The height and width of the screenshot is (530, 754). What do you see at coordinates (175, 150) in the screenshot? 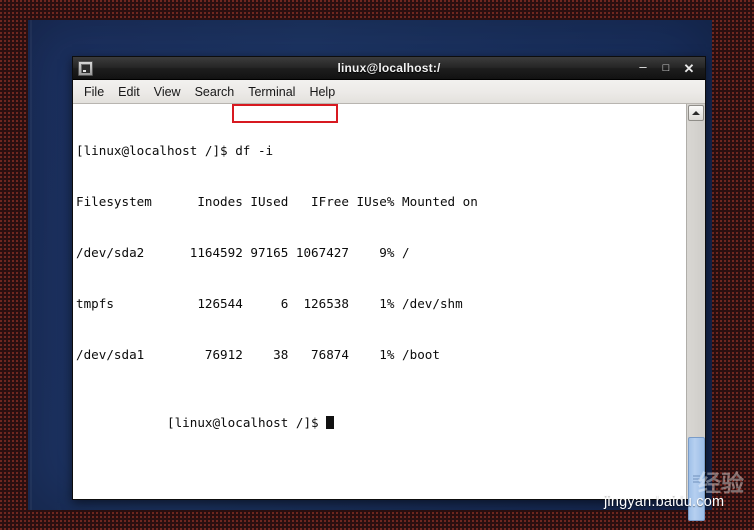
I see `terminal-line-command: [linux@localhost /]$ df -i` at bounding box center [175, 150].